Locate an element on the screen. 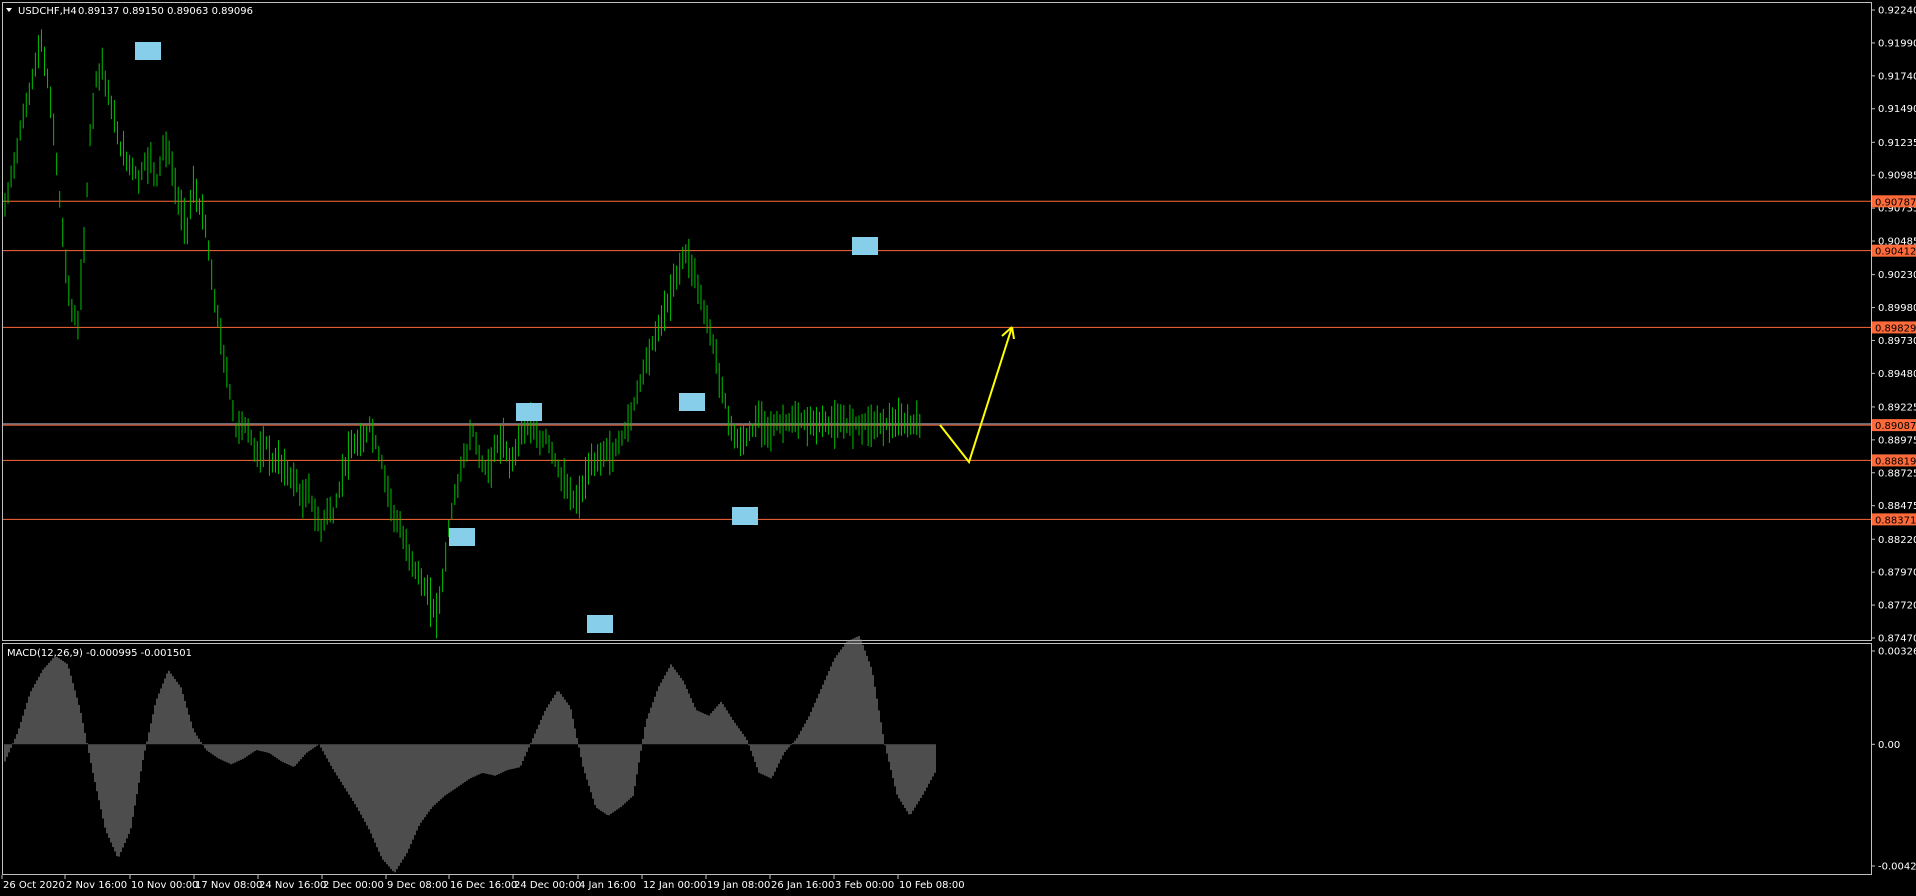 Image resolution: width=1916 pixels, height=896 pixels. level-tag-label: 0.89087 is located at coordinates (1895, 426).